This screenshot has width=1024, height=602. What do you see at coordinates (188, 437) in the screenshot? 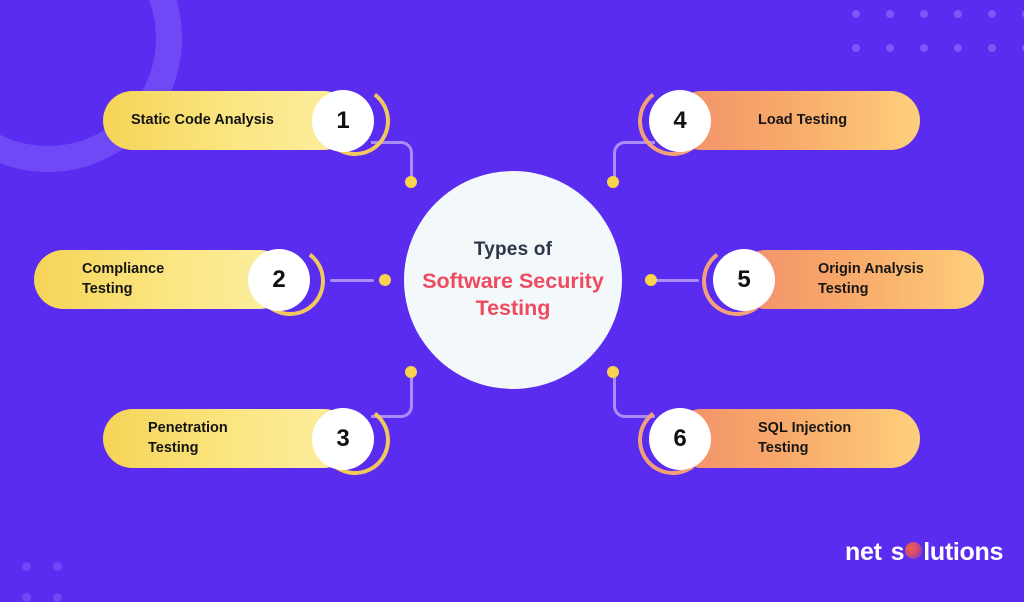
I see `card-label-3: Penetration Testing` at bounding box center [188, 437].